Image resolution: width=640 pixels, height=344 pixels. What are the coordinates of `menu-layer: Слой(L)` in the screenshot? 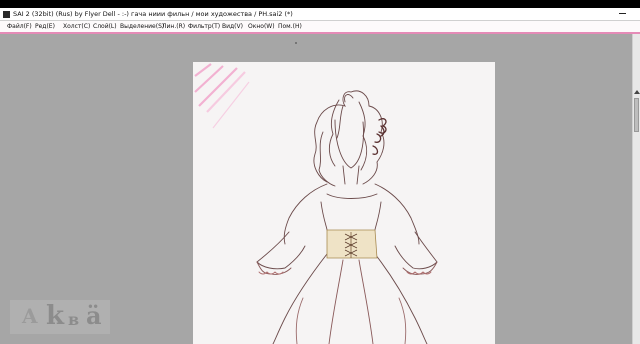 It's located at (105, 26).